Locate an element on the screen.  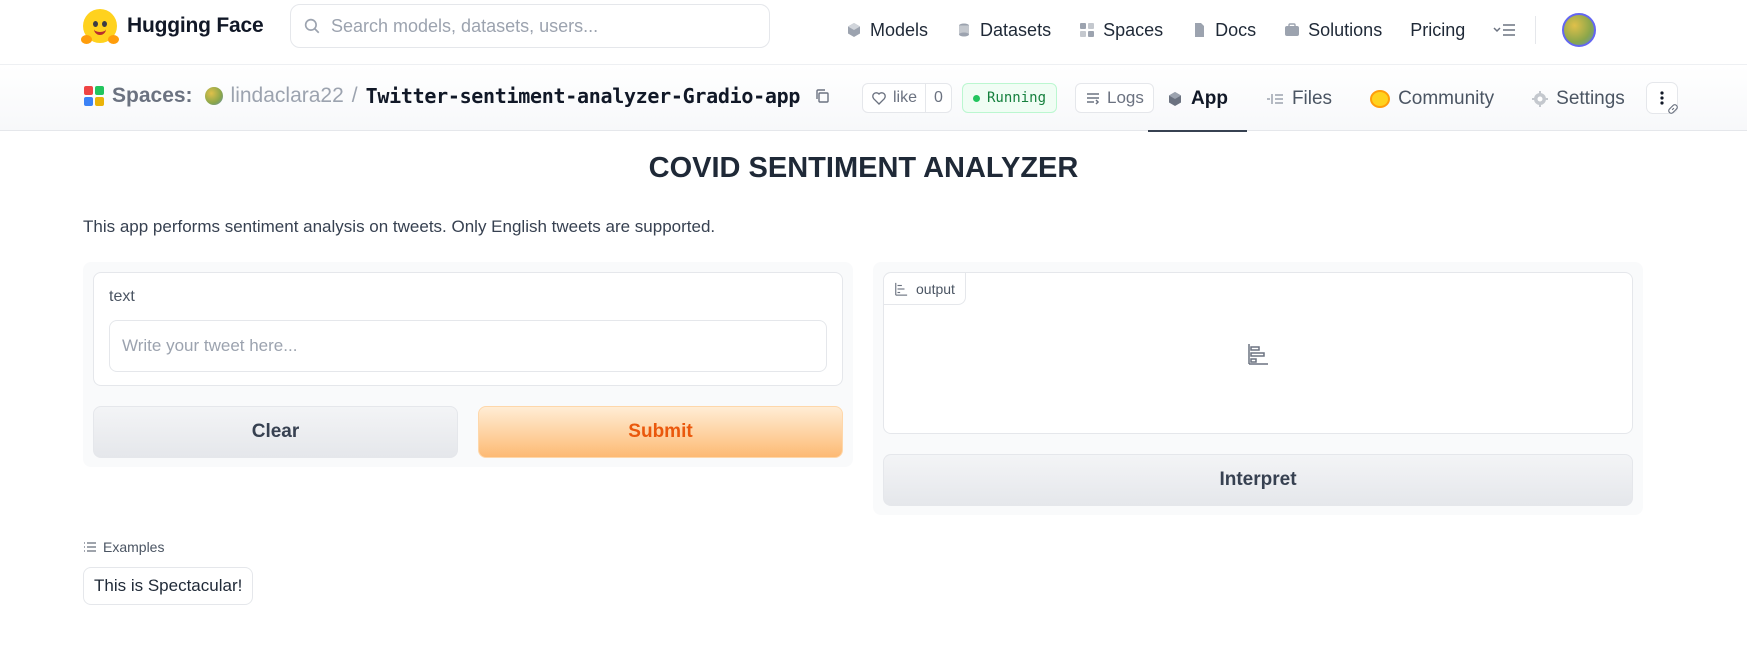
status-text: Running is located at coordinates (1017, 98).